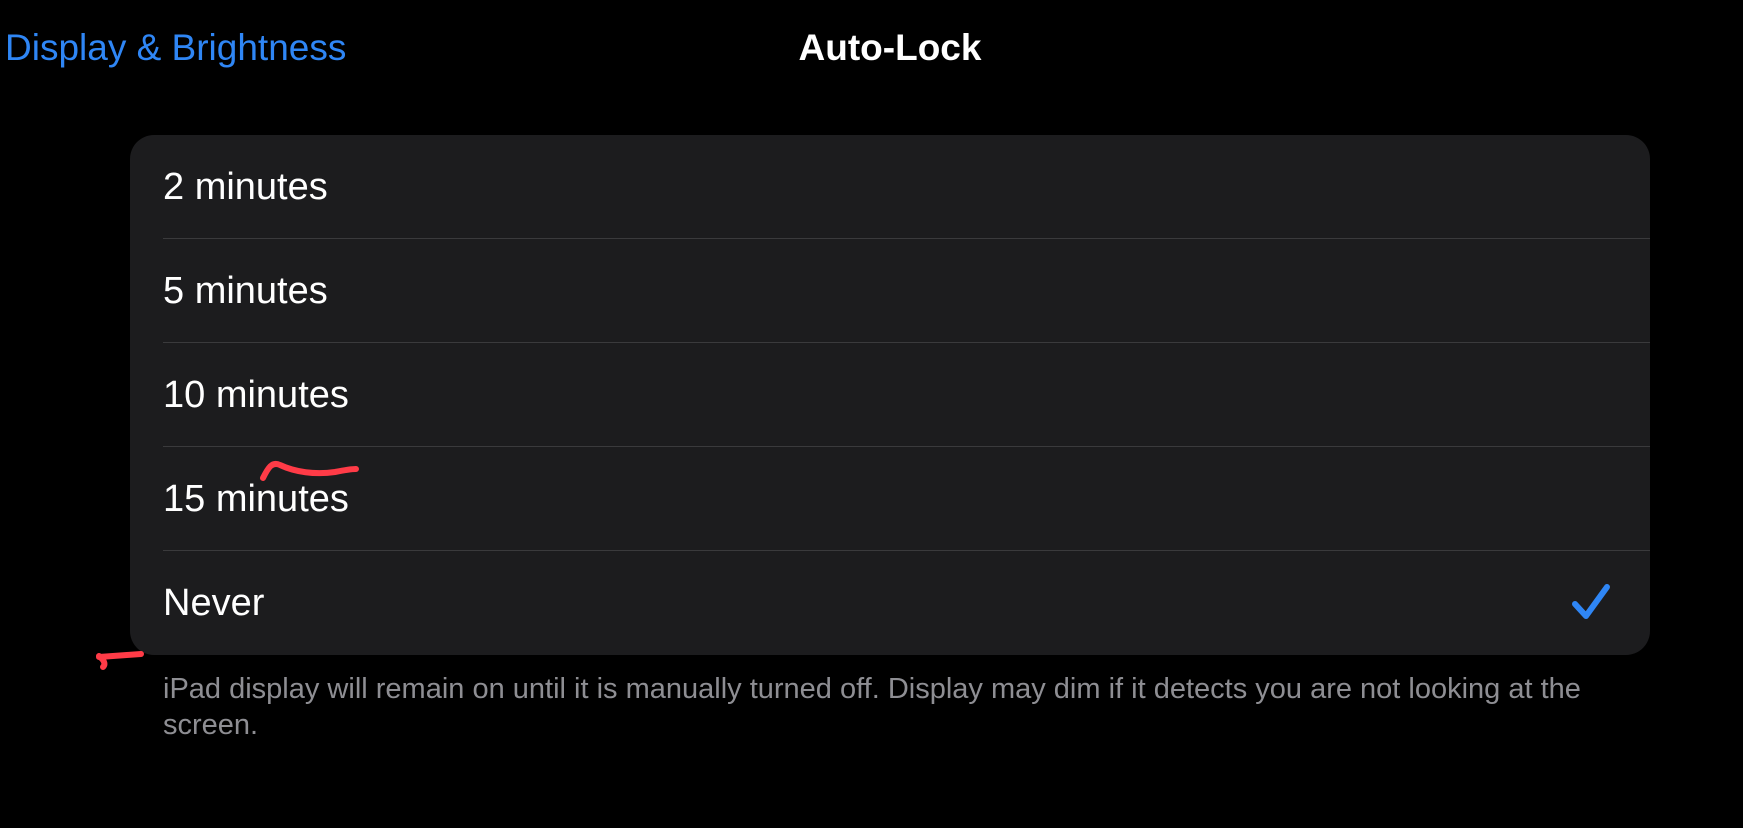  I want to click on option-2-minutes: 2 minutes, so click(890, 187).